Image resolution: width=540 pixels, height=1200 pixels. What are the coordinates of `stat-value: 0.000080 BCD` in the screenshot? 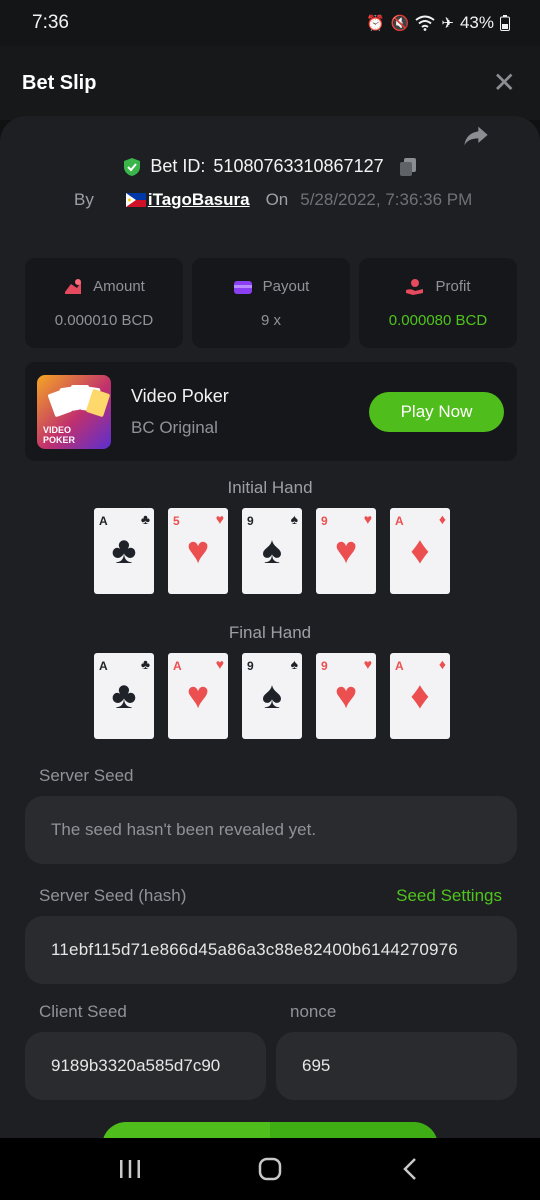 It's located at (438, 320).